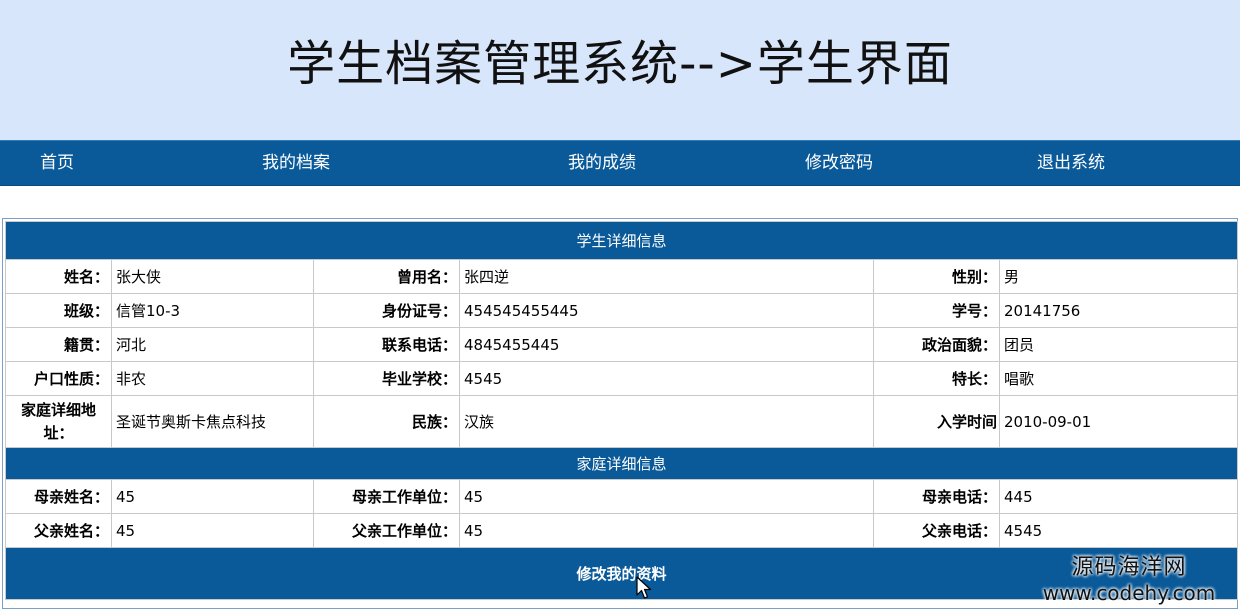 This screenshot has width=1240, height=609. What do you see at coordinates (666, 344) in the screenshot?
I see `phone-value: 4845455445` at bounding box center [666, 344].